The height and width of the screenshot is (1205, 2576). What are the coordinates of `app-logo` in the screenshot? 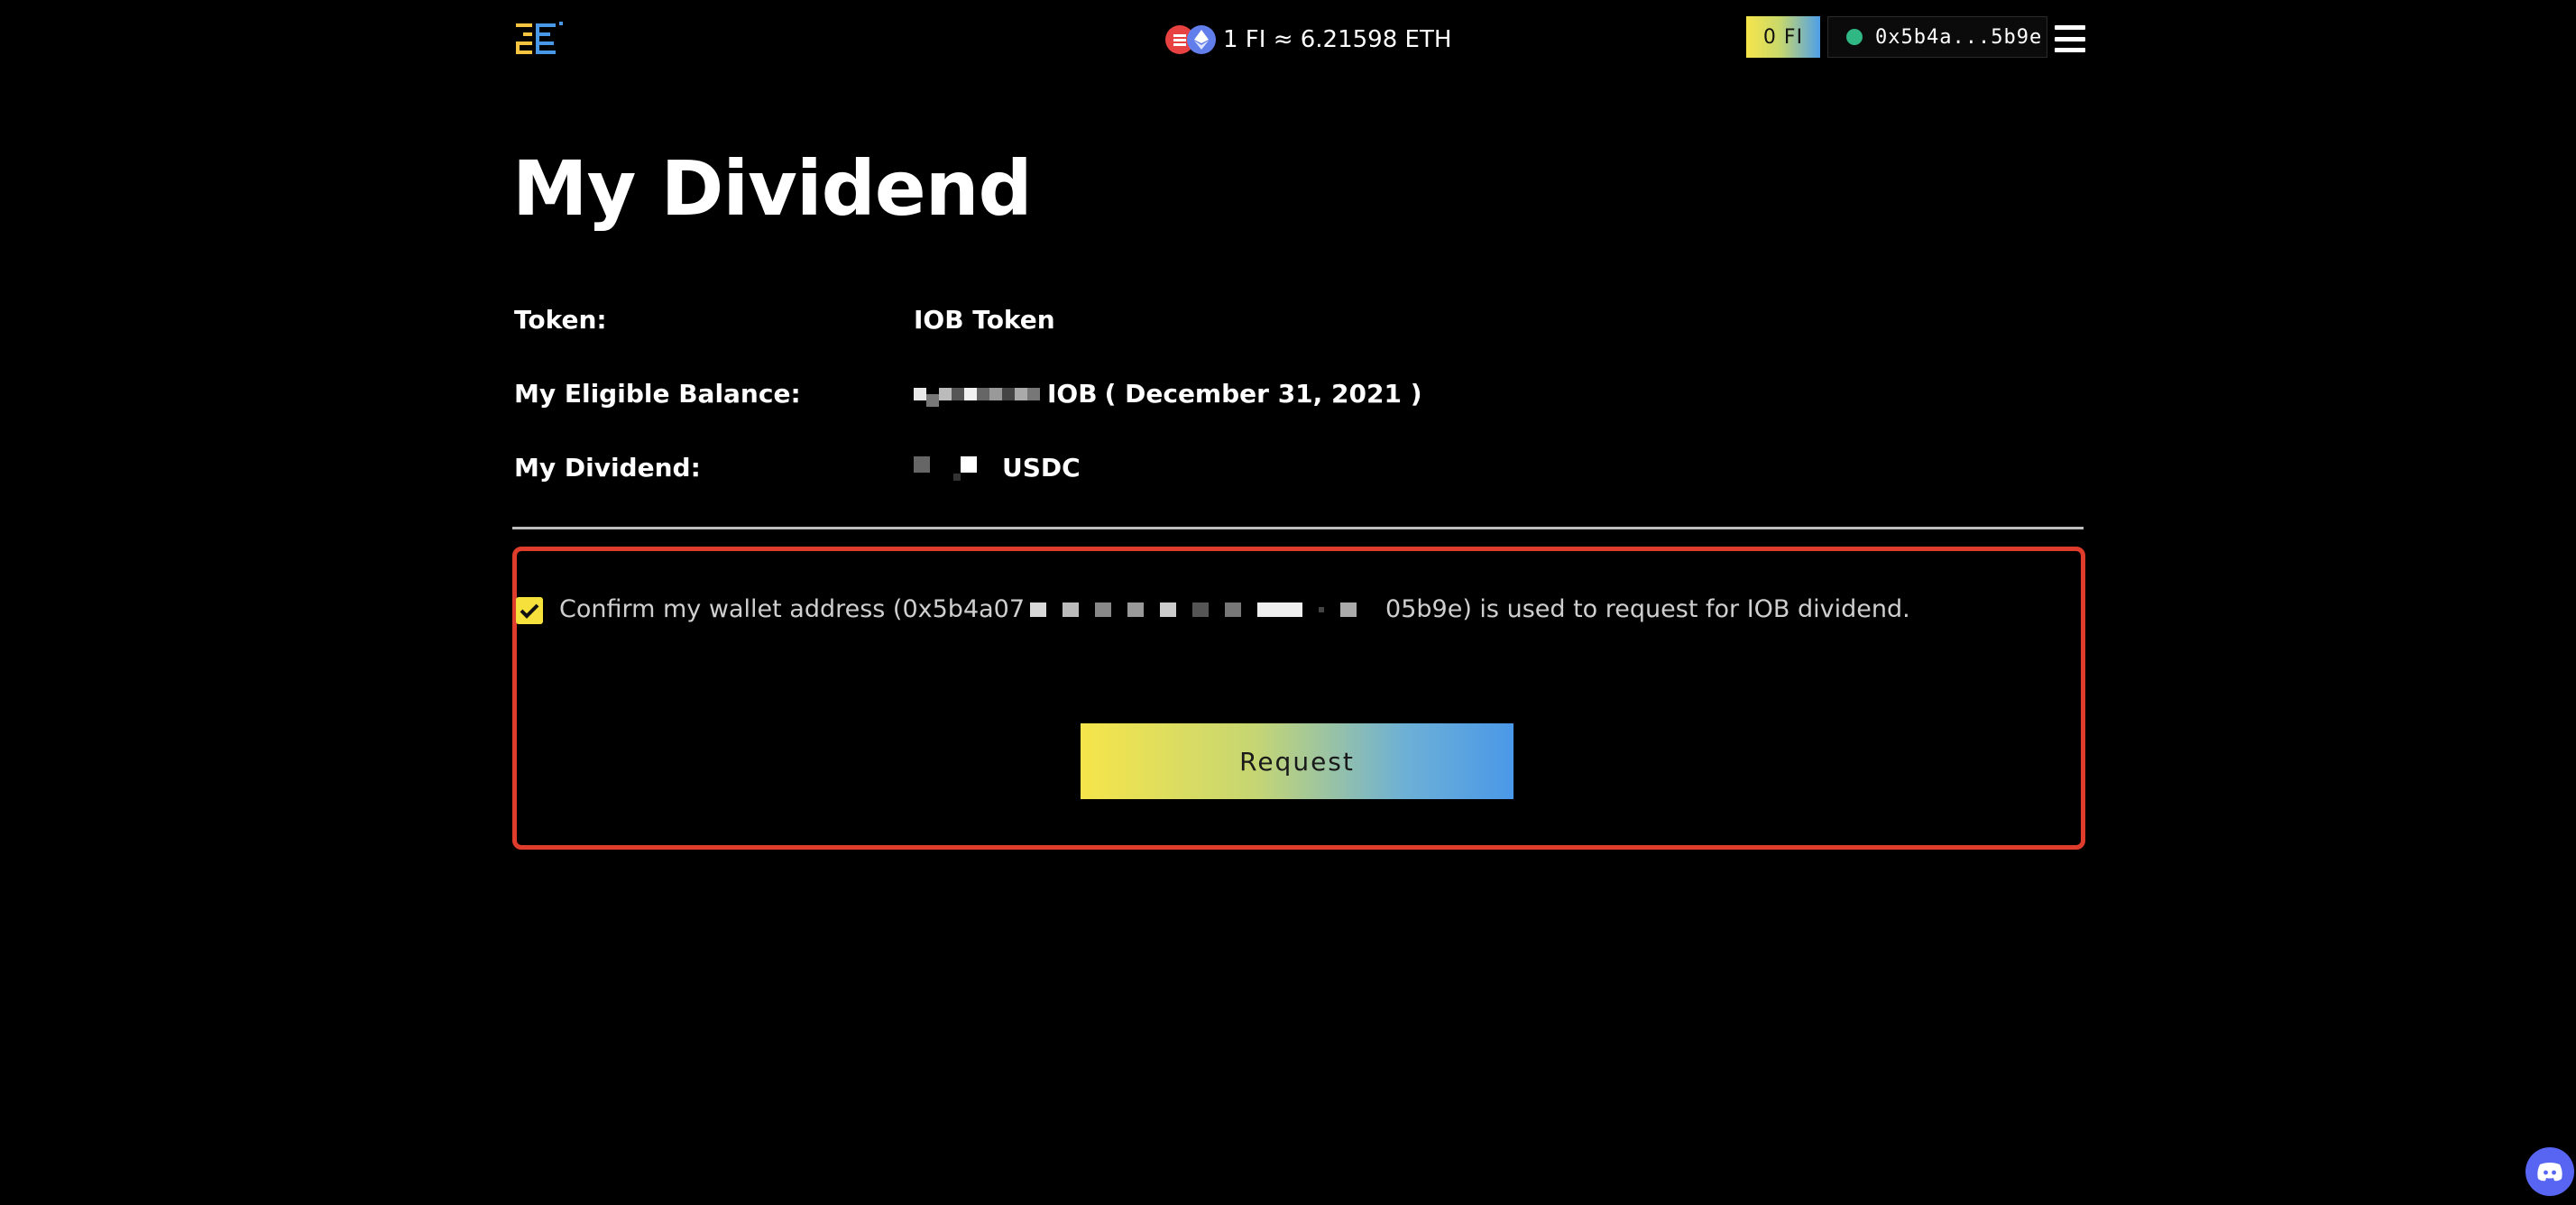 It's located at (539, 41).